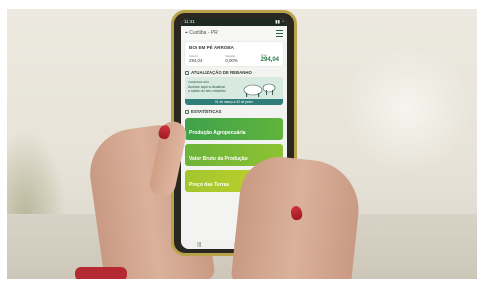  Describe the element at coordinates (279, 33) in the screenshot. I see `menu-icon` at that location.